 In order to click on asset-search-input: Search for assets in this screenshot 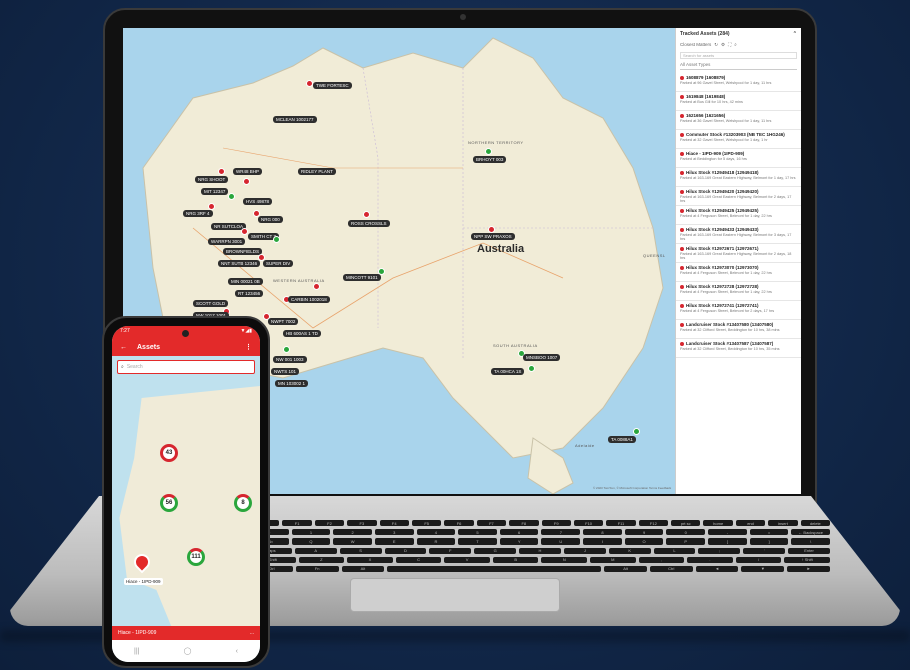, I will do `click(738, 55)`.